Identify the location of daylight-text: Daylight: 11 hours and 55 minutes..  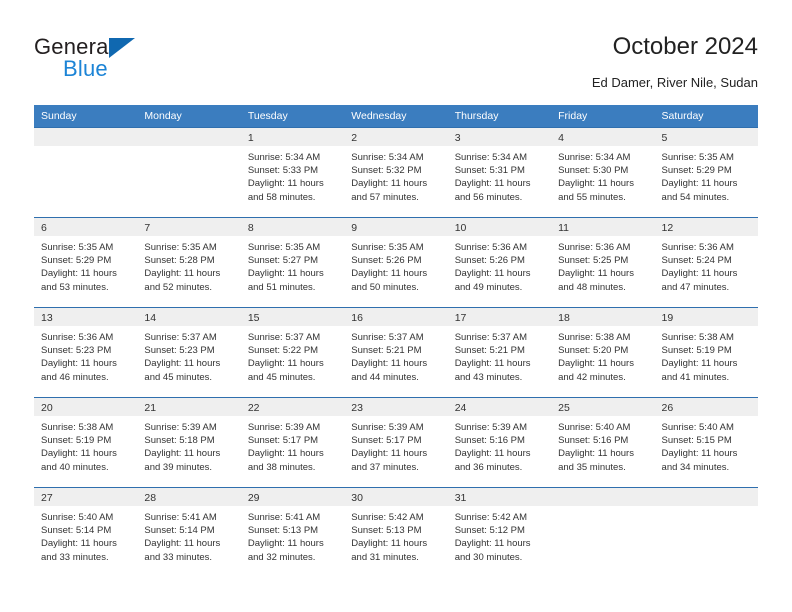
(596, 190).